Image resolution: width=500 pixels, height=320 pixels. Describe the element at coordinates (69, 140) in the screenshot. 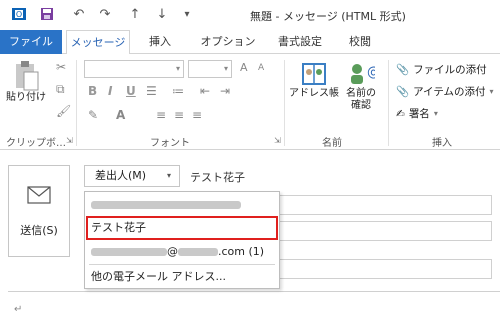

I see `clipboard-launcher-icon: ⇲` at that location.